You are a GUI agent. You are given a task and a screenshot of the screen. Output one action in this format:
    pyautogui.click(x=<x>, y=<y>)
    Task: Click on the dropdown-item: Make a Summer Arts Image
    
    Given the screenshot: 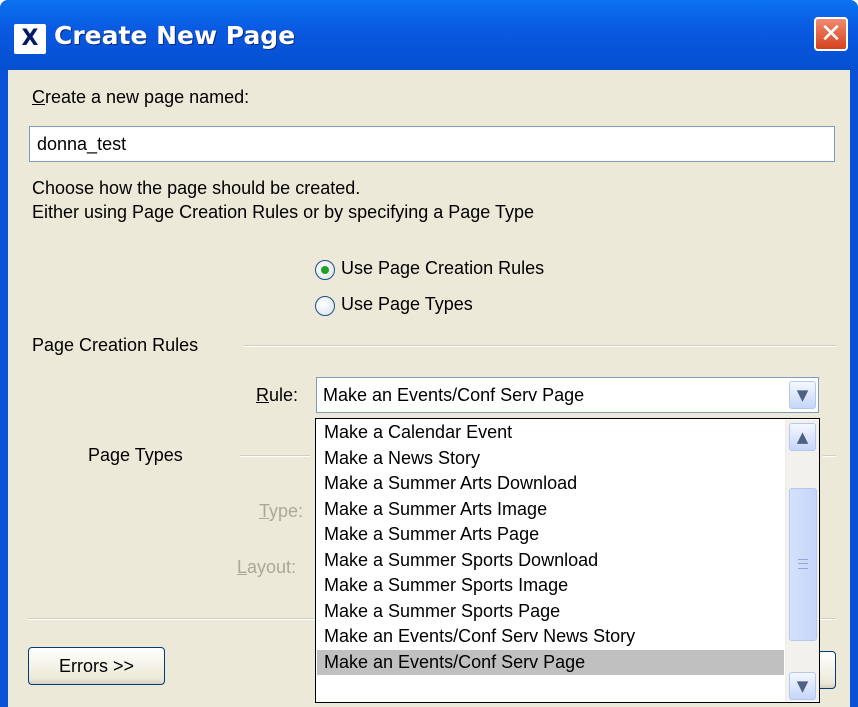 What is the action you would take?
    pyautogui.click(x=550, y=509)
    